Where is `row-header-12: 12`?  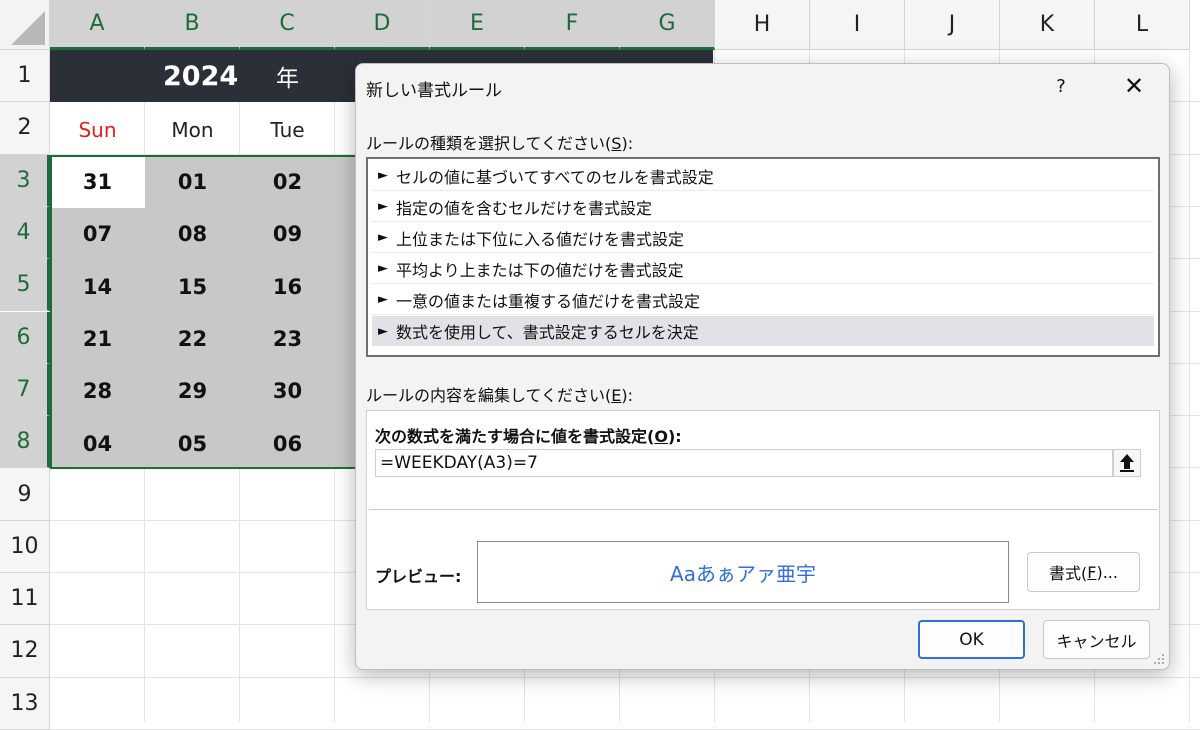
row-header-12: 12 is located at coordinates (25, 651).